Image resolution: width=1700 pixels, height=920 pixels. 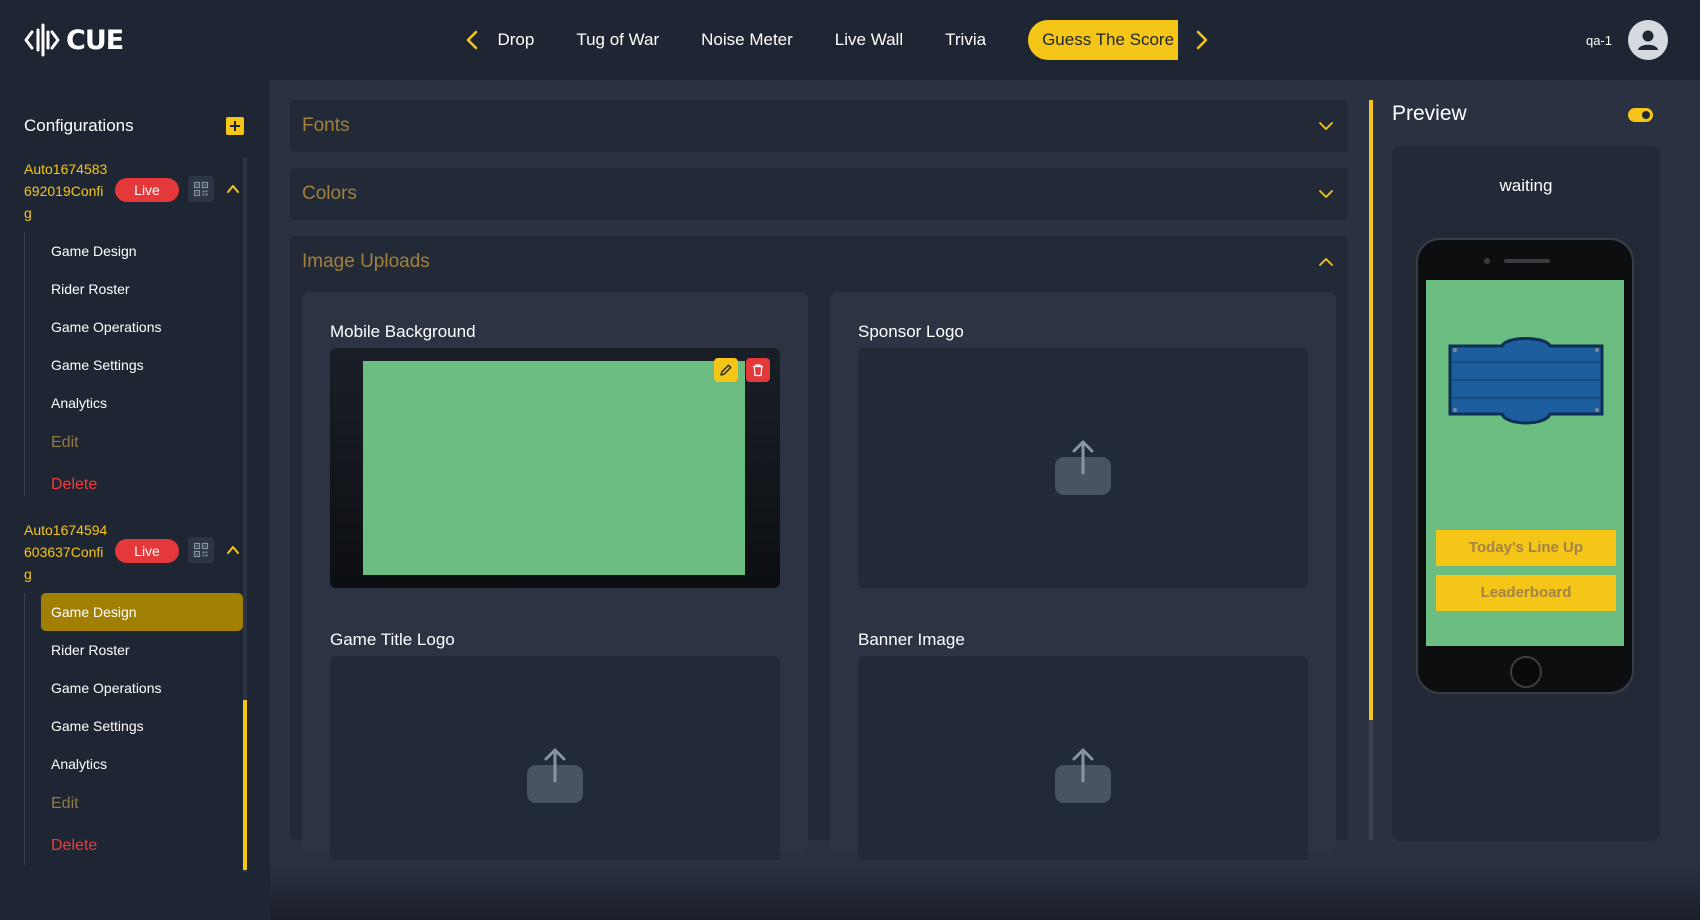 I want to click on add-configuration-button, so click(x=235, y=126).